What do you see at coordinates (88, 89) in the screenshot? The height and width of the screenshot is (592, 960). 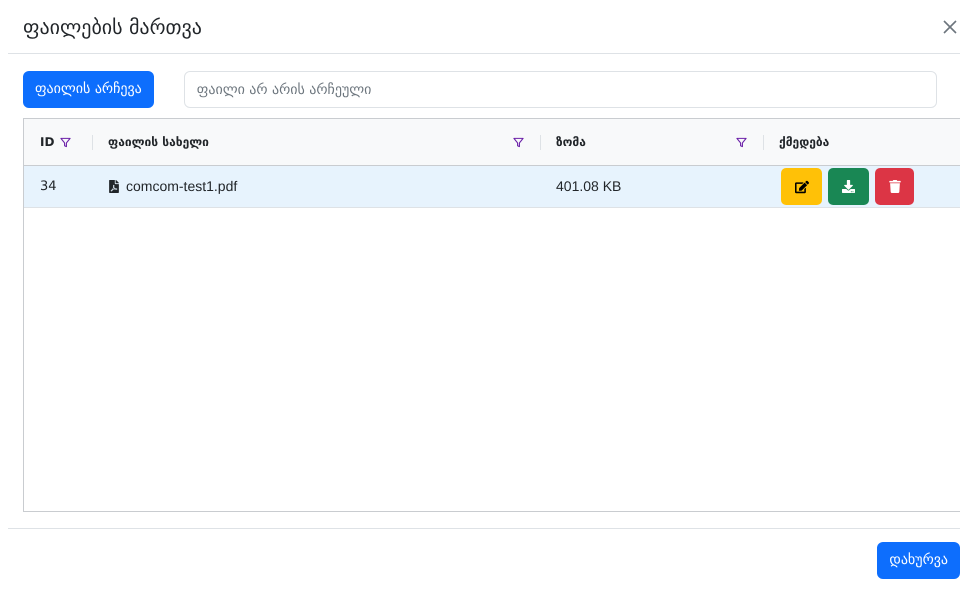 I see `choose-file-button: ფაილის არჩევა` at bounding box center [88, 89].